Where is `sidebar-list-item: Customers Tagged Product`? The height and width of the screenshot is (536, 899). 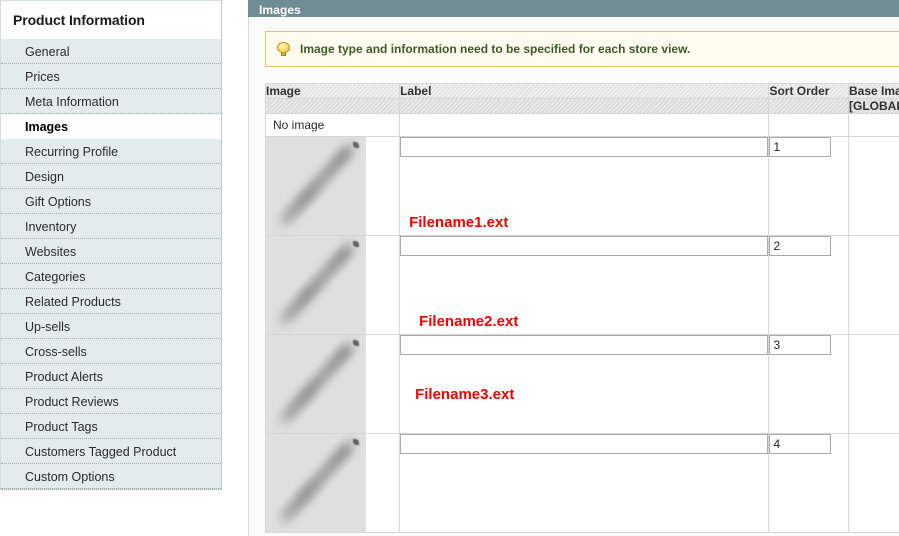
sidebar-list-item: Customers Tagged Product is located at coordinates (111, 451).